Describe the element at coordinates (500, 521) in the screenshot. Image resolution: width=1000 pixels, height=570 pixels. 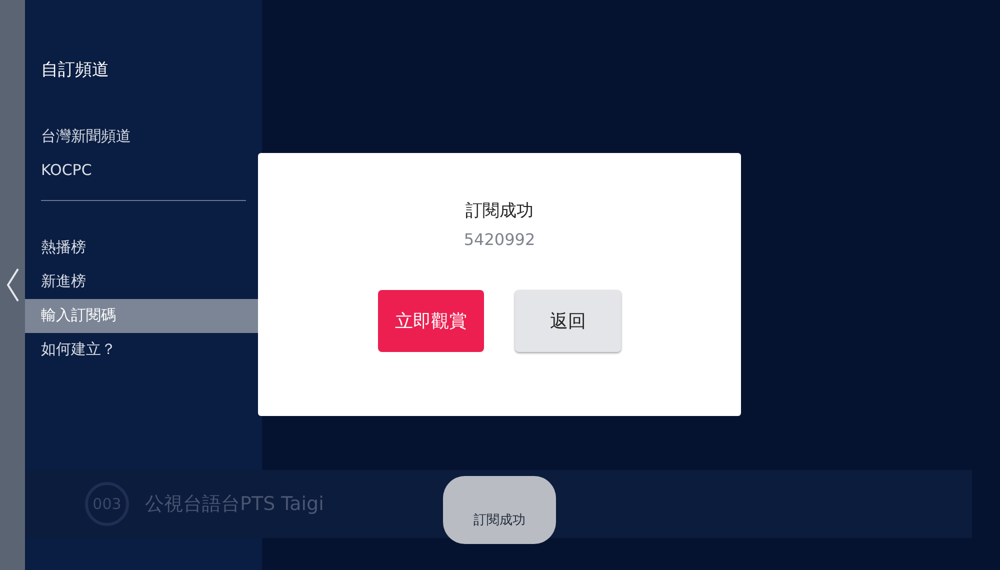
I see `toast-message: 訂閱成功` at that location.